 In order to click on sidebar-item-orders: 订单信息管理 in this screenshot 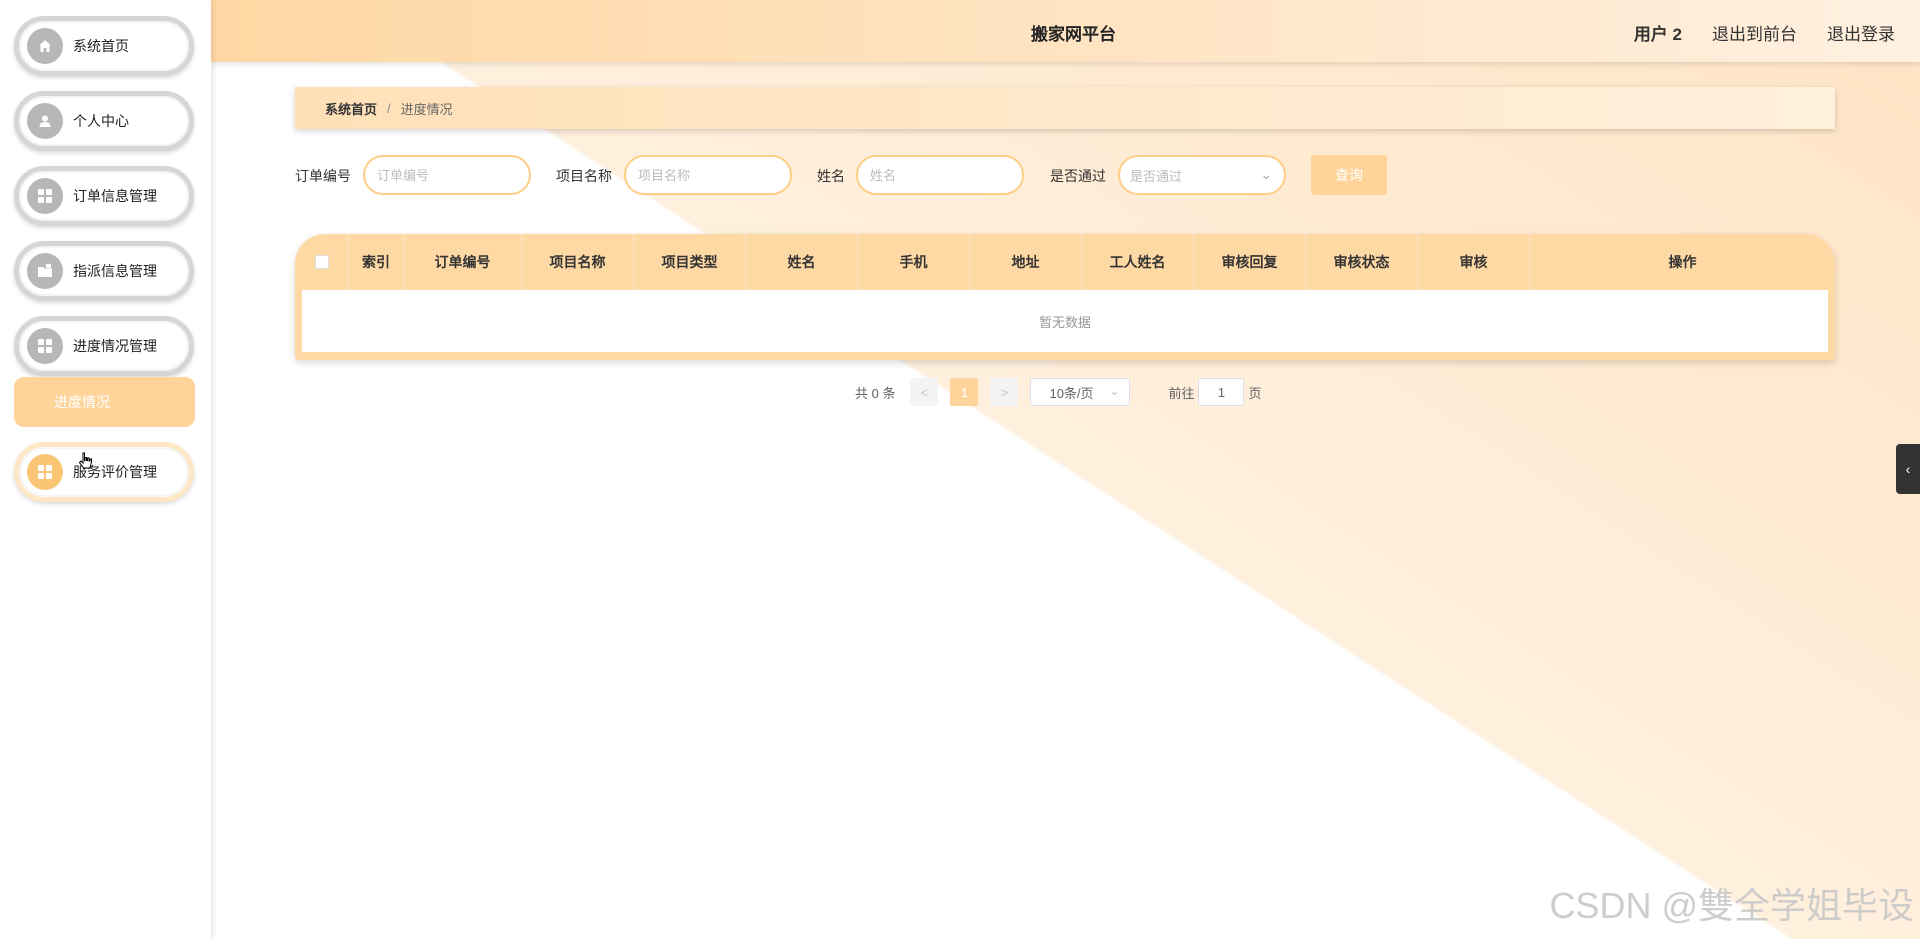, I will do `click(104, 196)`.